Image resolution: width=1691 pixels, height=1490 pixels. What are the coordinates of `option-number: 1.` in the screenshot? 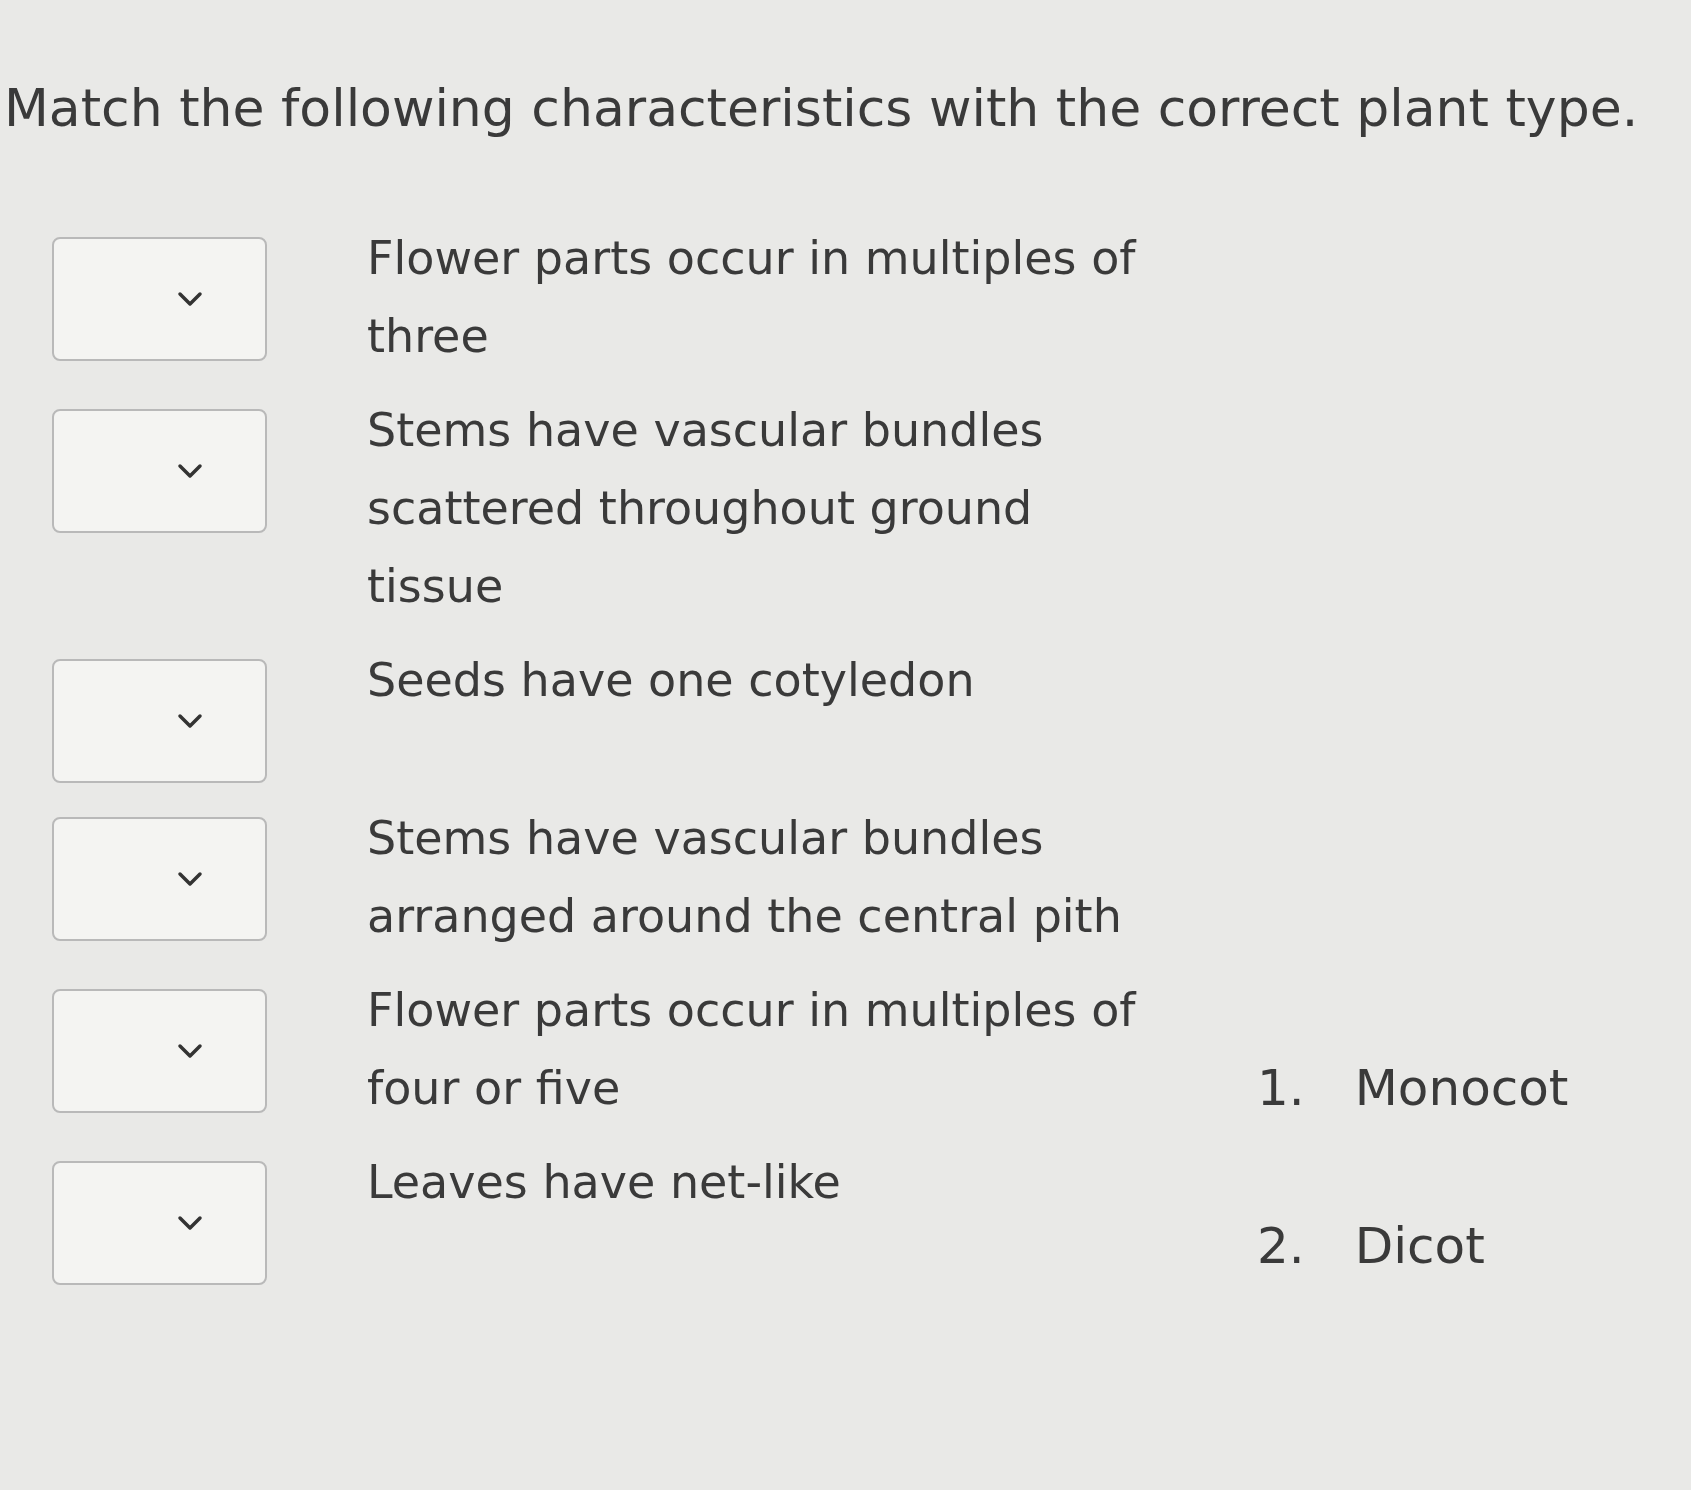 It's located at (1281, 1089).